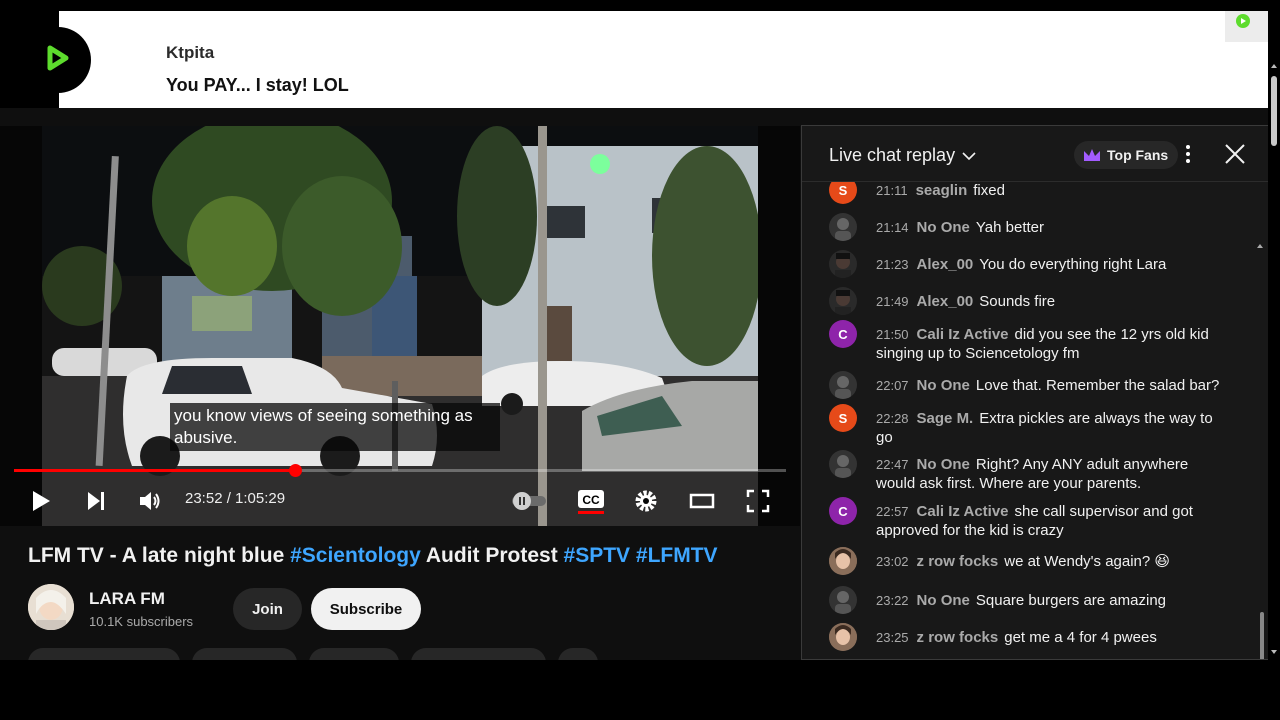 The height and width of the screenshot is (720, 1280). Describe the element at coordinates (1274, 652) in the screenshot. I see `scroll-down-icon` at that location.